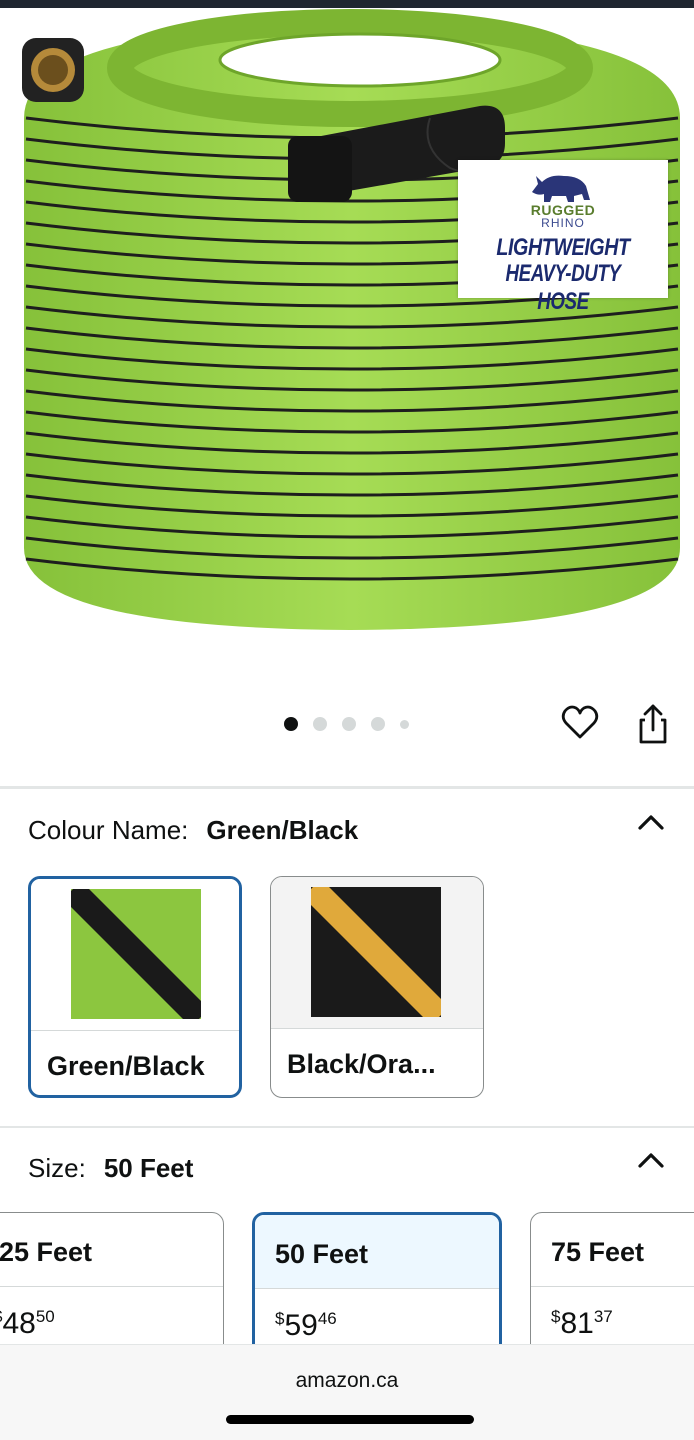 The height and width of the screenshot is (1440, 694). I want to click on size-option-price: $8137, so click(582, 1324).